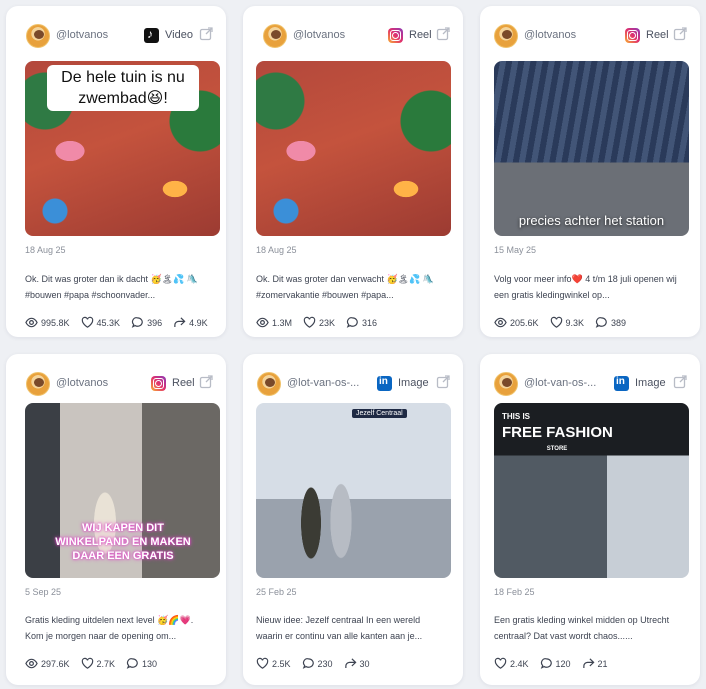 This screenshot has width=706, height=689. Describe the element at coordinates (150, 663) in the screenshot. I see `comments-count: 130` at that location.